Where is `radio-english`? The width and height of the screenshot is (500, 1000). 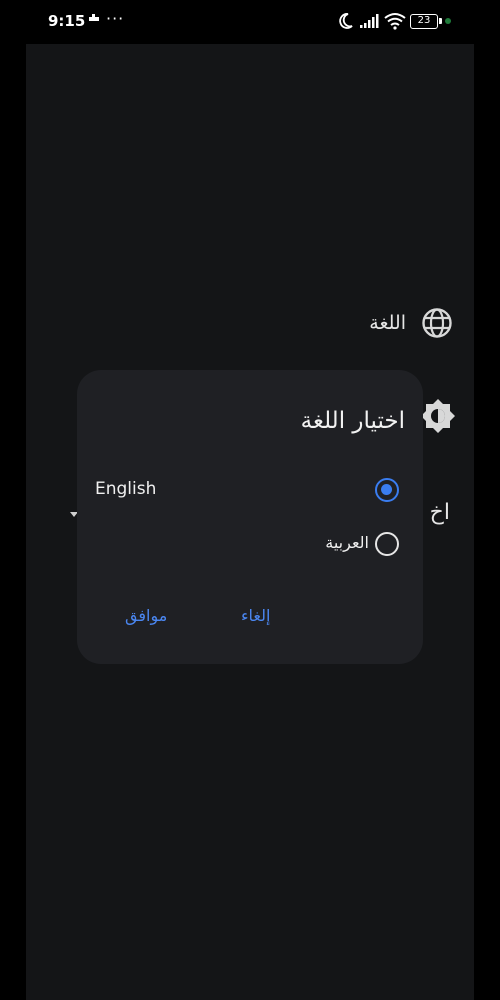
radio-english is located at coordinates (387, 490).